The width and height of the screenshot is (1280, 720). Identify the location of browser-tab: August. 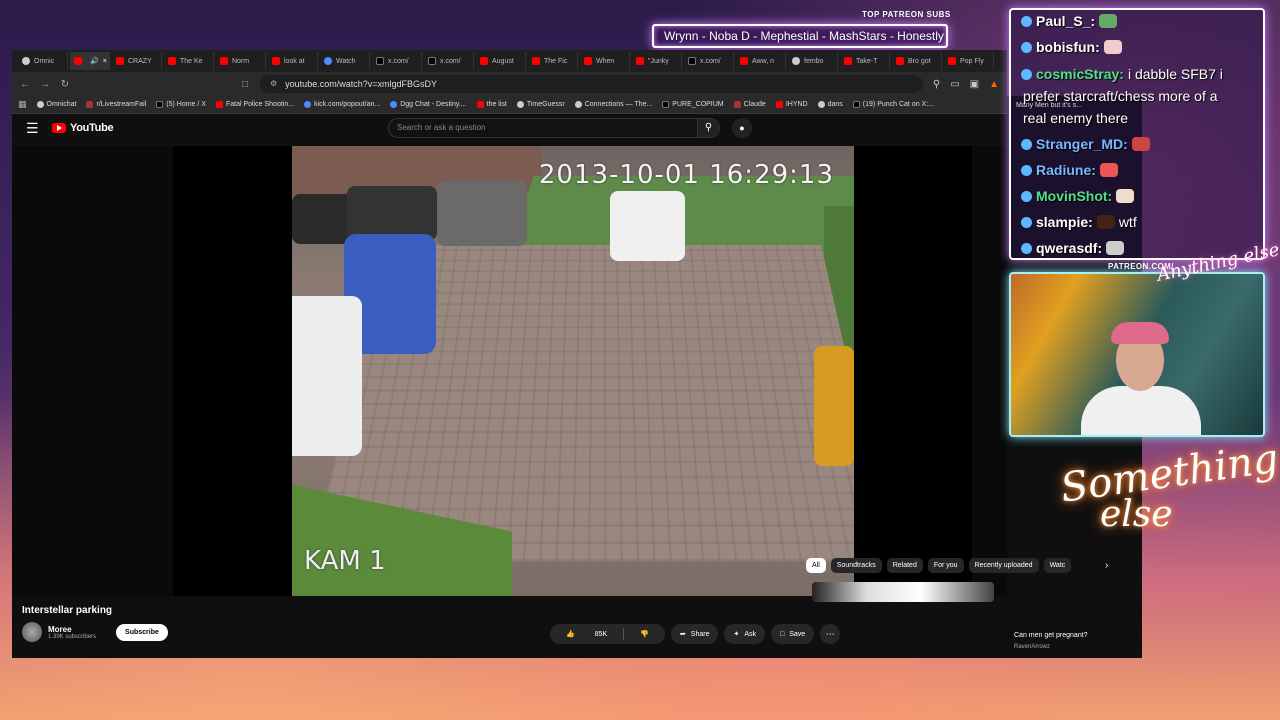
(501, 61).